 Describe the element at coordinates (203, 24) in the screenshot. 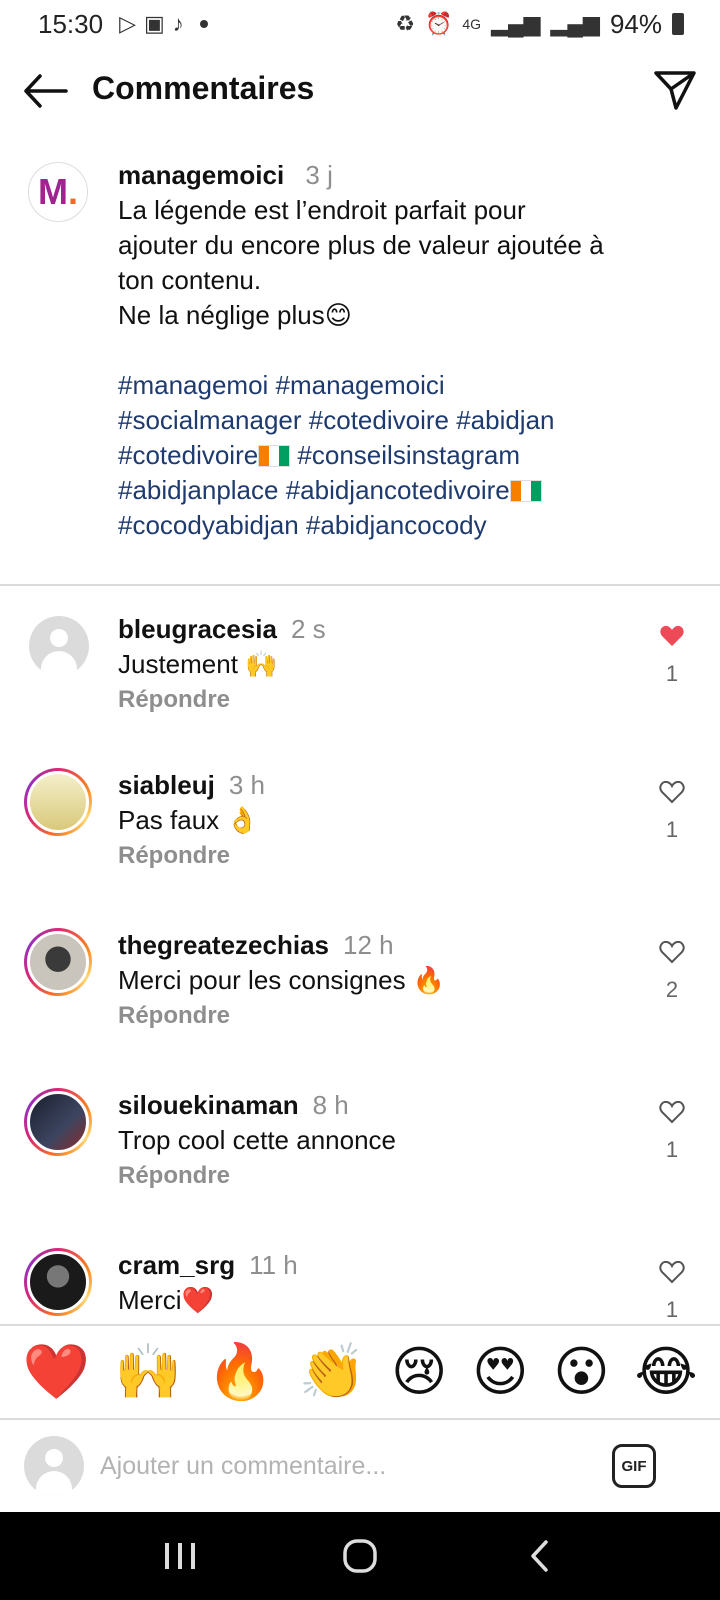

I see `more-notifications-icon` at that location.